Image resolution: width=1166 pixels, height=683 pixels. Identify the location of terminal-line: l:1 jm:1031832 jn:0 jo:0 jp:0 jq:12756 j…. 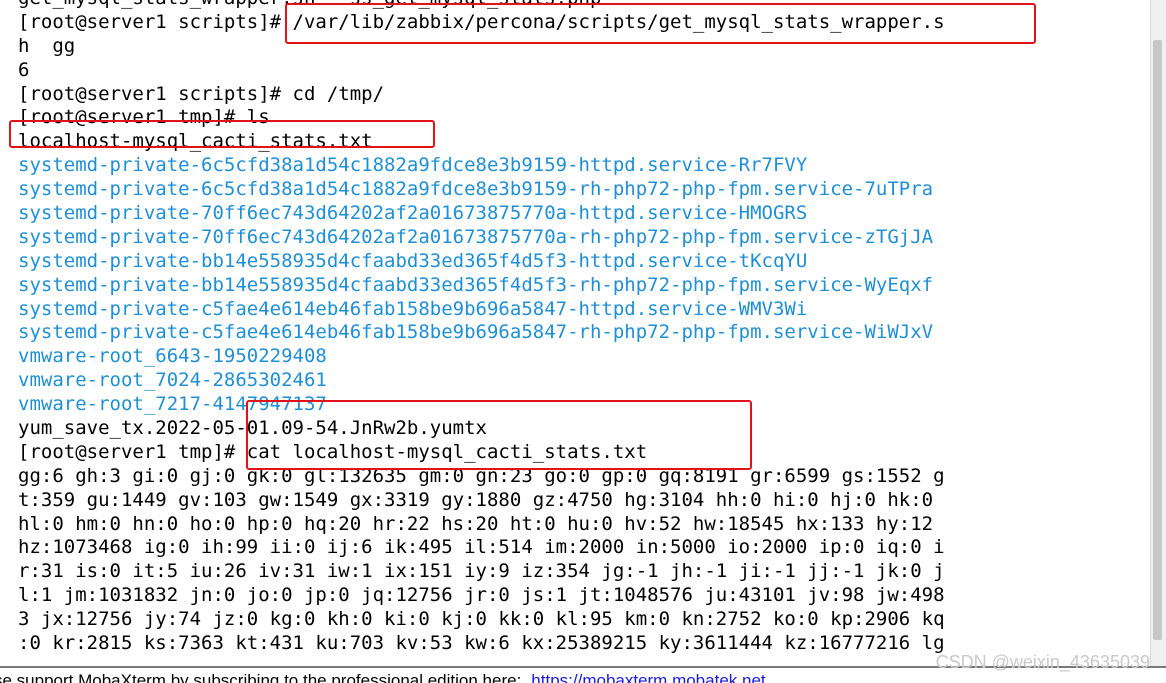
(481, 595).